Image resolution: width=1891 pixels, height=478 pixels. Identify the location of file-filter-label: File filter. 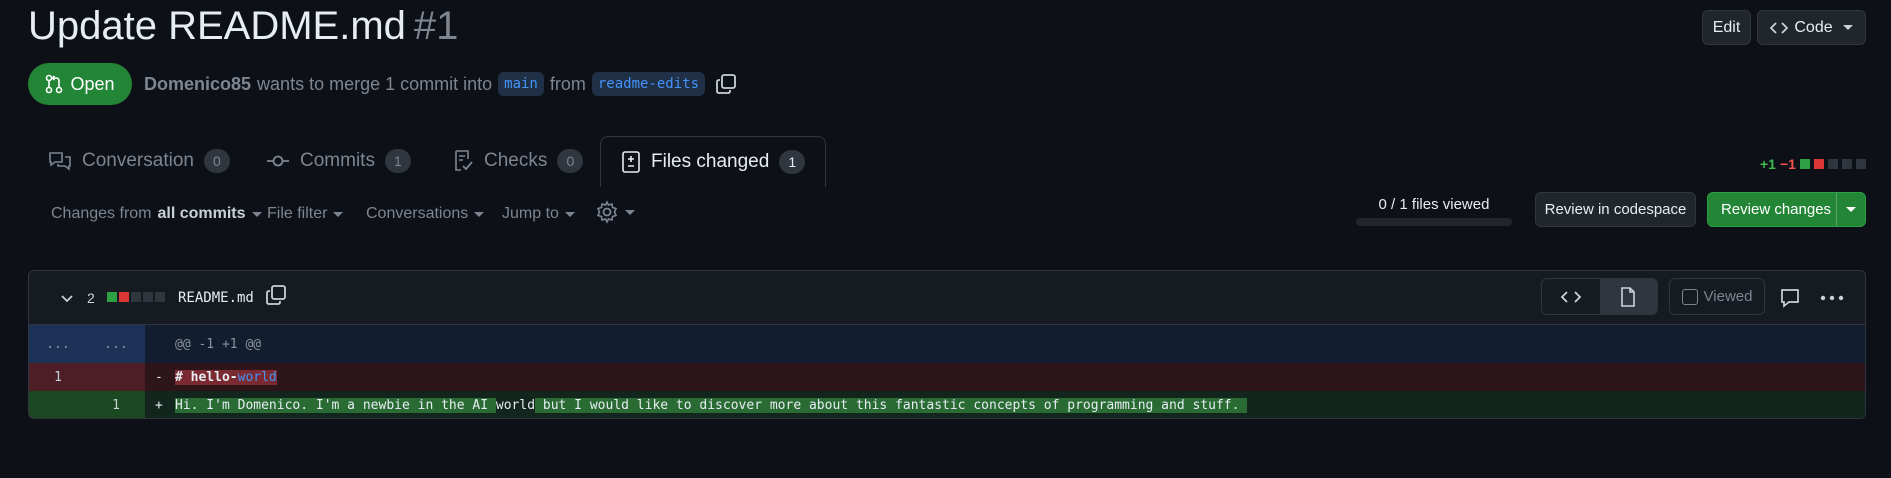
(297, 213).